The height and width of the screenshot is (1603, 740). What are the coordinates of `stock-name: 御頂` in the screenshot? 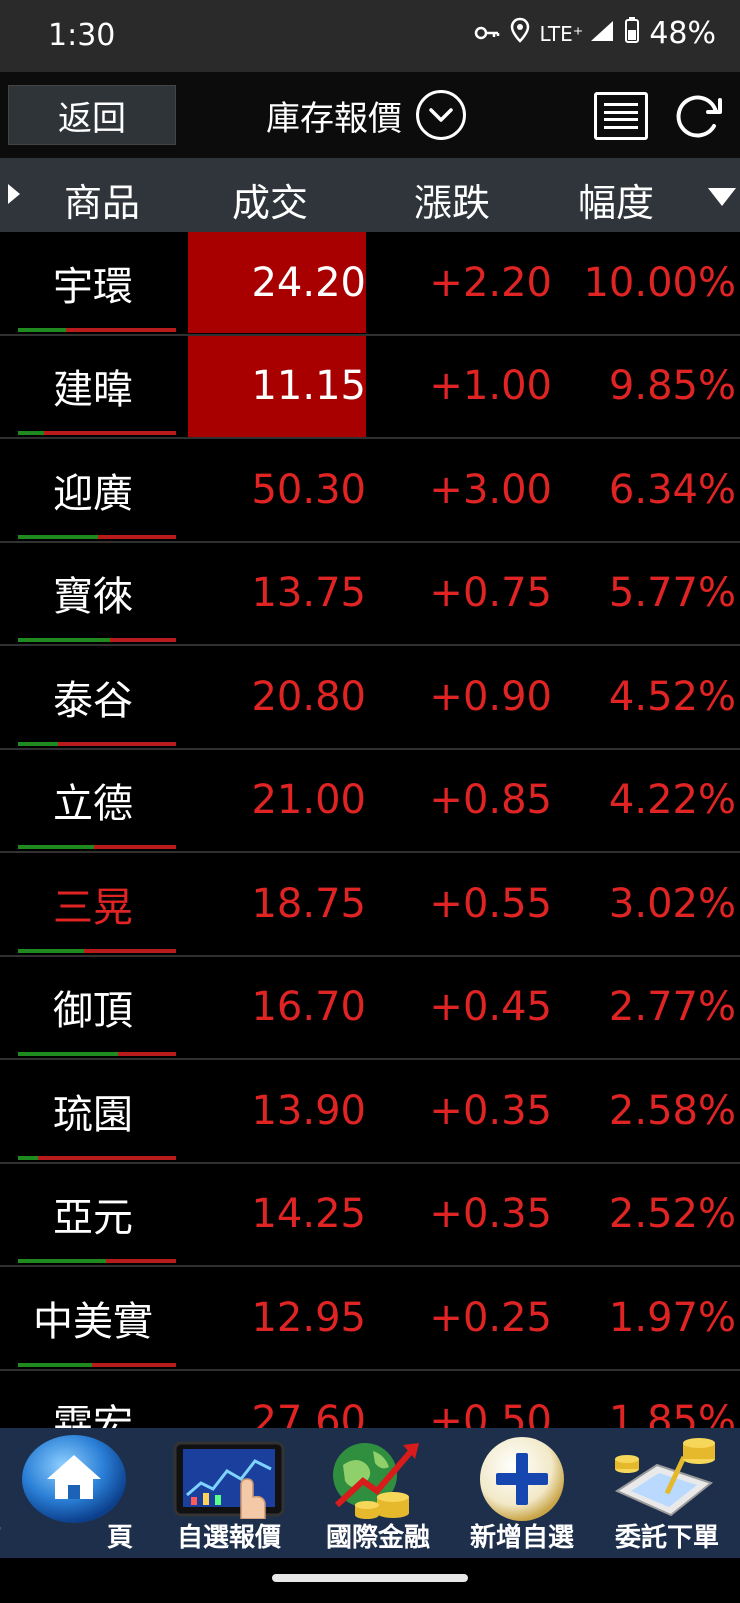 It's located at (93, 1011).